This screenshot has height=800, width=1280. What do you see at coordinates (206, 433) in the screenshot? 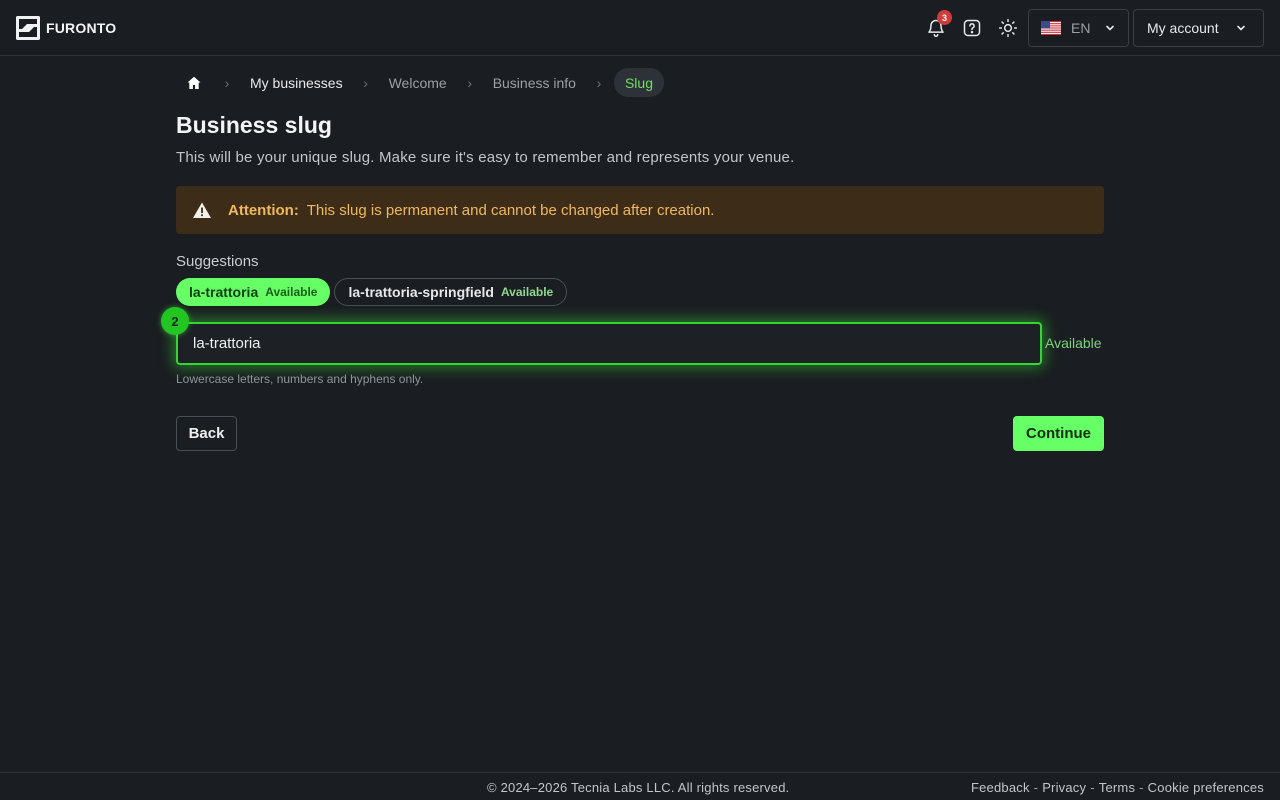
I see `back-button: Back` at bounding box center [206, 433].